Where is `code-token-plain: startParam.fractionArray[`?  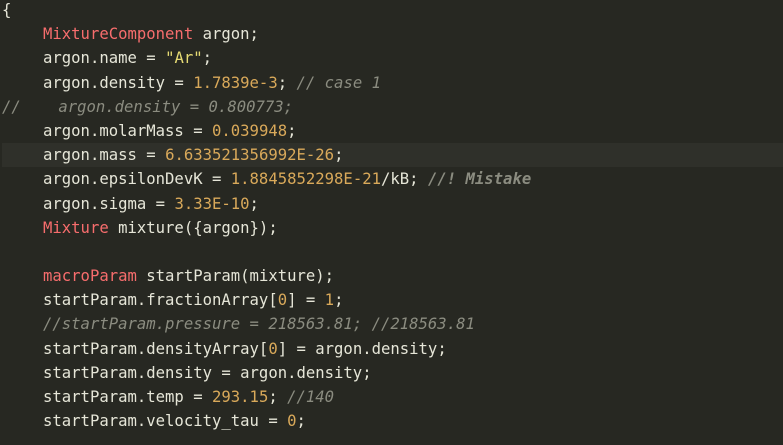 code-token-plain: startParam.fractionArray[ is located at coordinates (160, 300).